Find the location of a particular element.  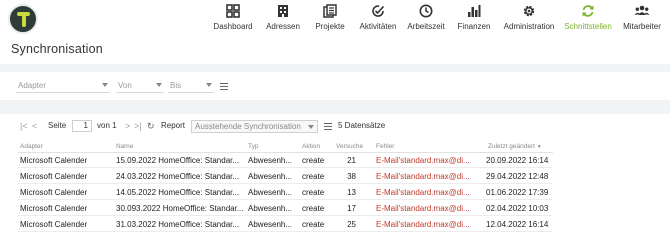

prev-page-icon: < is located at coordinates (34, 126).